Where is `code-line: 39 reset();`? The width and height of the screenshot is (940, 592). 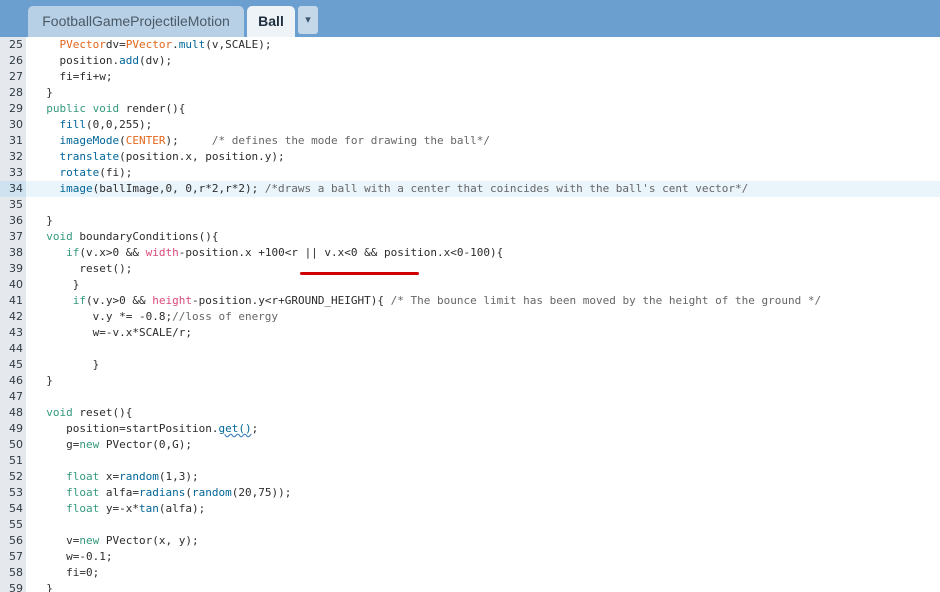 code-line: 39 reset(); is located at coordinates (470, 269).